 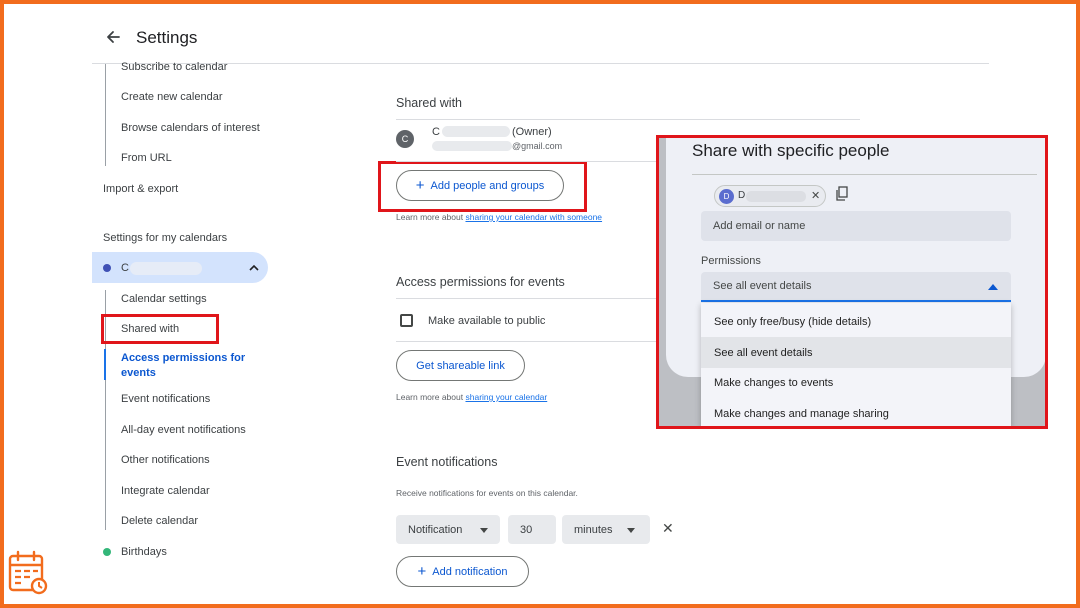 I want to click on sidebar-item-create-calendar: Create new calendar, so click(x=172, y=97).